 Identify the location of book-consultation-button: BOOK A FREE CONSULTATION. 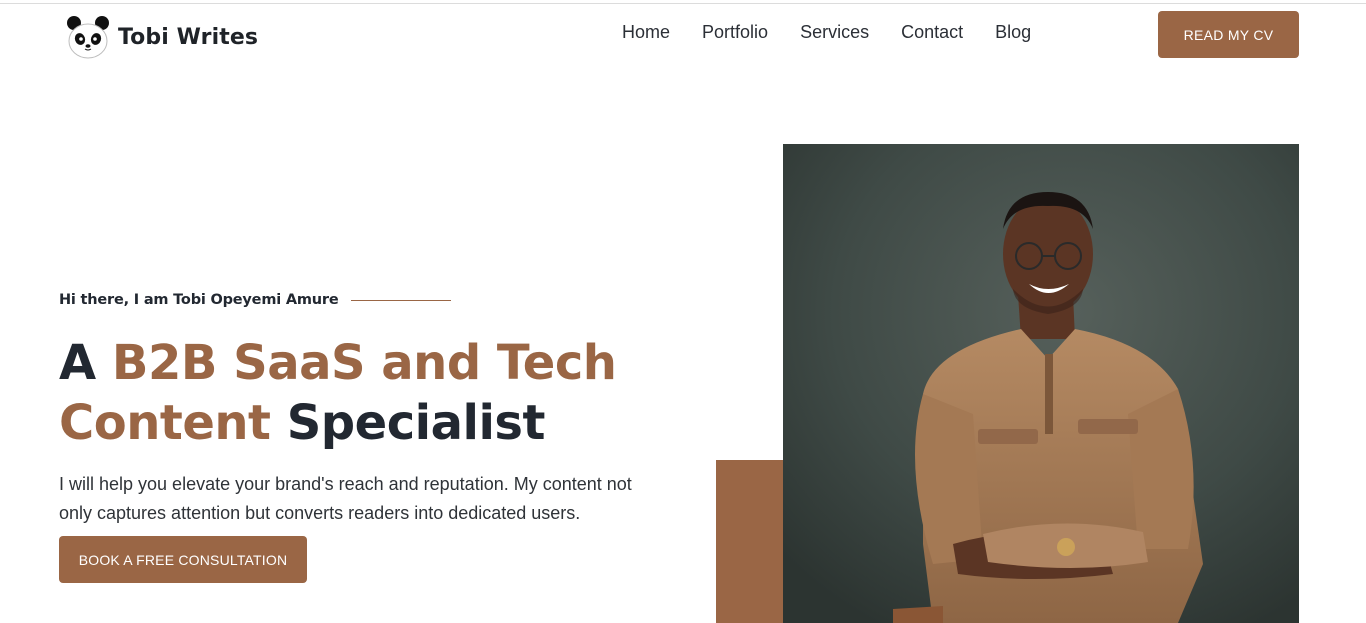
(183, 559).